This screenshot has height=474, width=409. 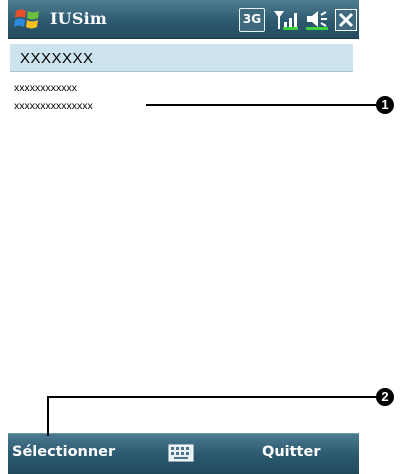 What do you see at coordinates (385, 397) in the screenshot?
I see `callout-marker-2: 2` at bounding box center [385, 397].